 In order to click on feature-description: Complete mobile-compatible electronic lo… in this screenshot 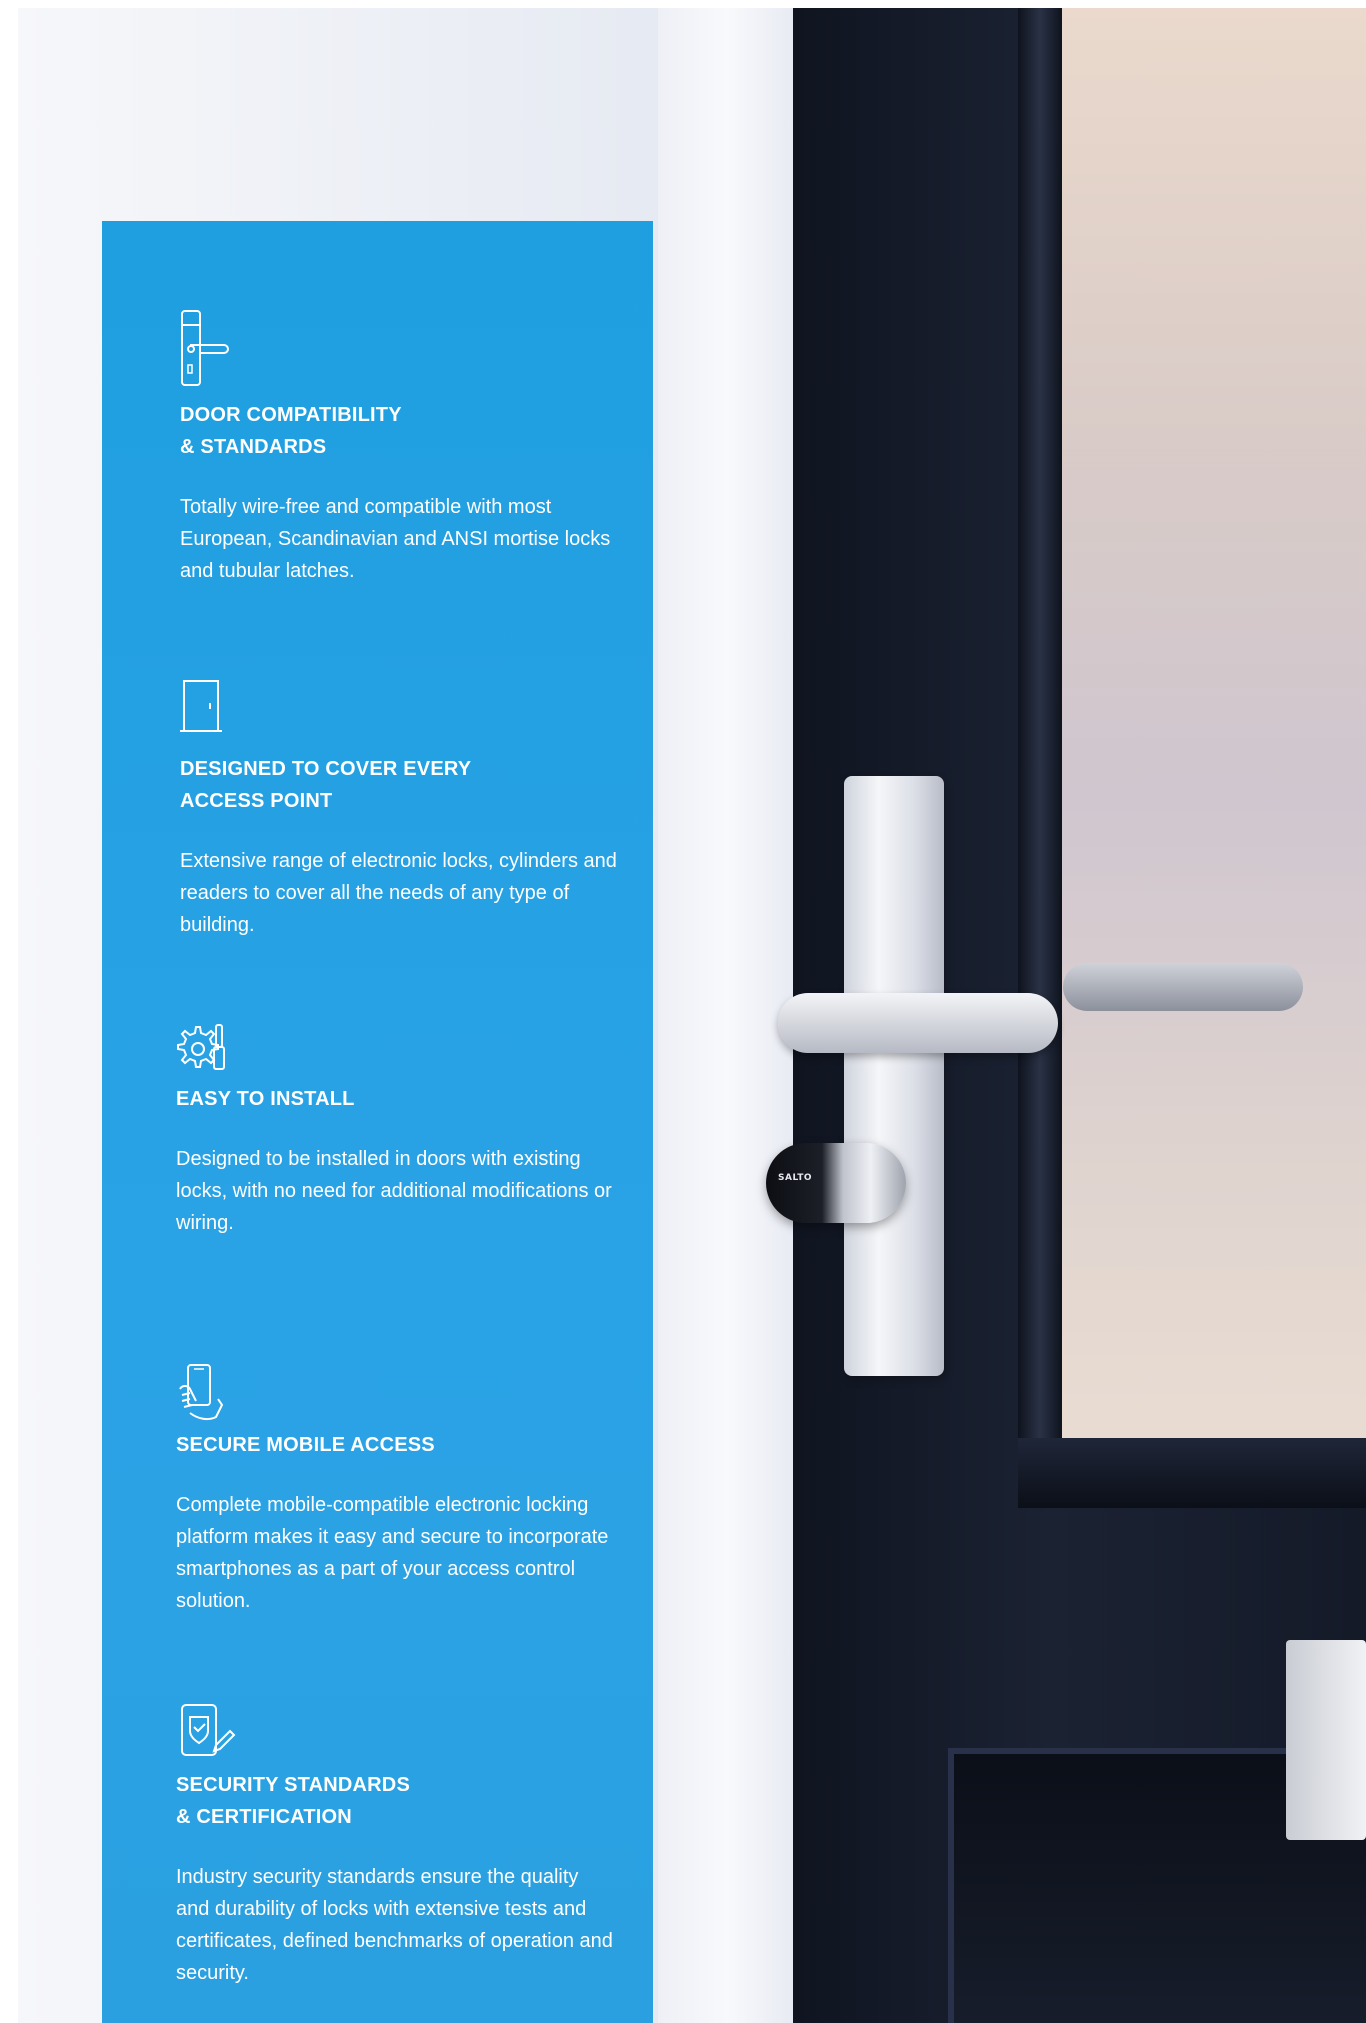, I will do `click(392, 1553)`.